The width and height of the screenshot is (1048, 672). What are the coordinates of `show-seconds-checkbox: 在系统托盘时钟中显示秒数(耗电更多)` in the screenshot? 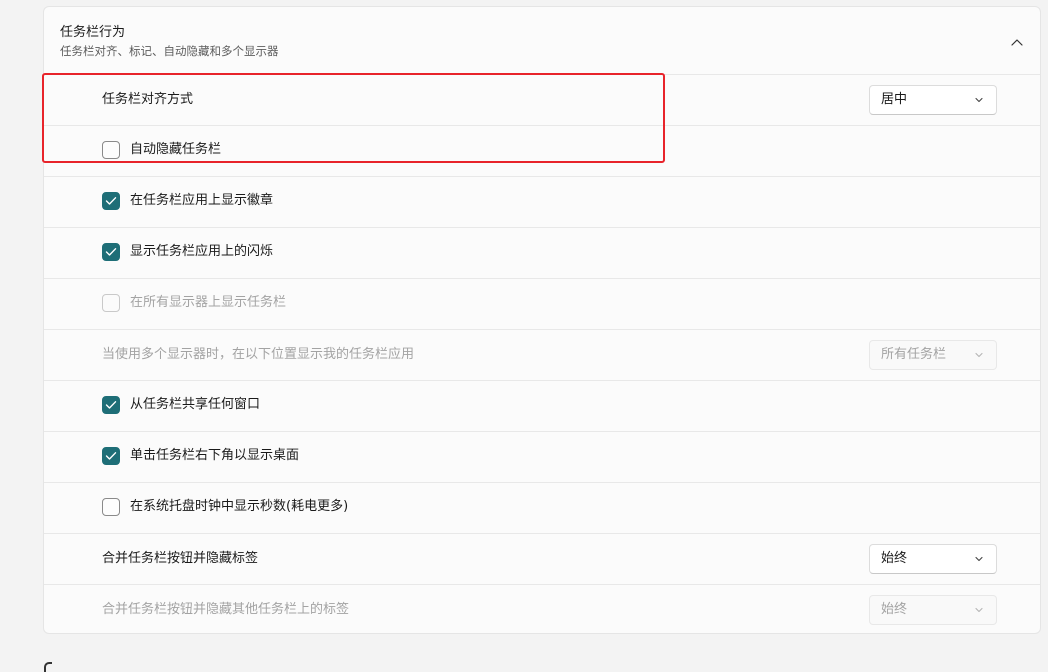 It's located at (225, 507).